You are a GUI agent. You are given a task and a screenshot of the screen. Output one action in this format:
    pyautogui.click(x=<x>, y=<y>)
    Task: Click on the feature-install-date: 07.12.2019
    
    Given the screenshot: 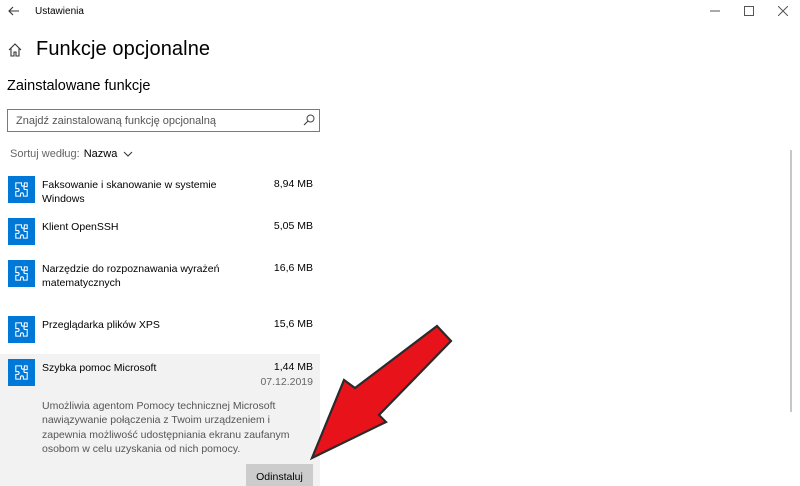 What is the action you would take?
    pyautogui.click(x=286, y=382)
    